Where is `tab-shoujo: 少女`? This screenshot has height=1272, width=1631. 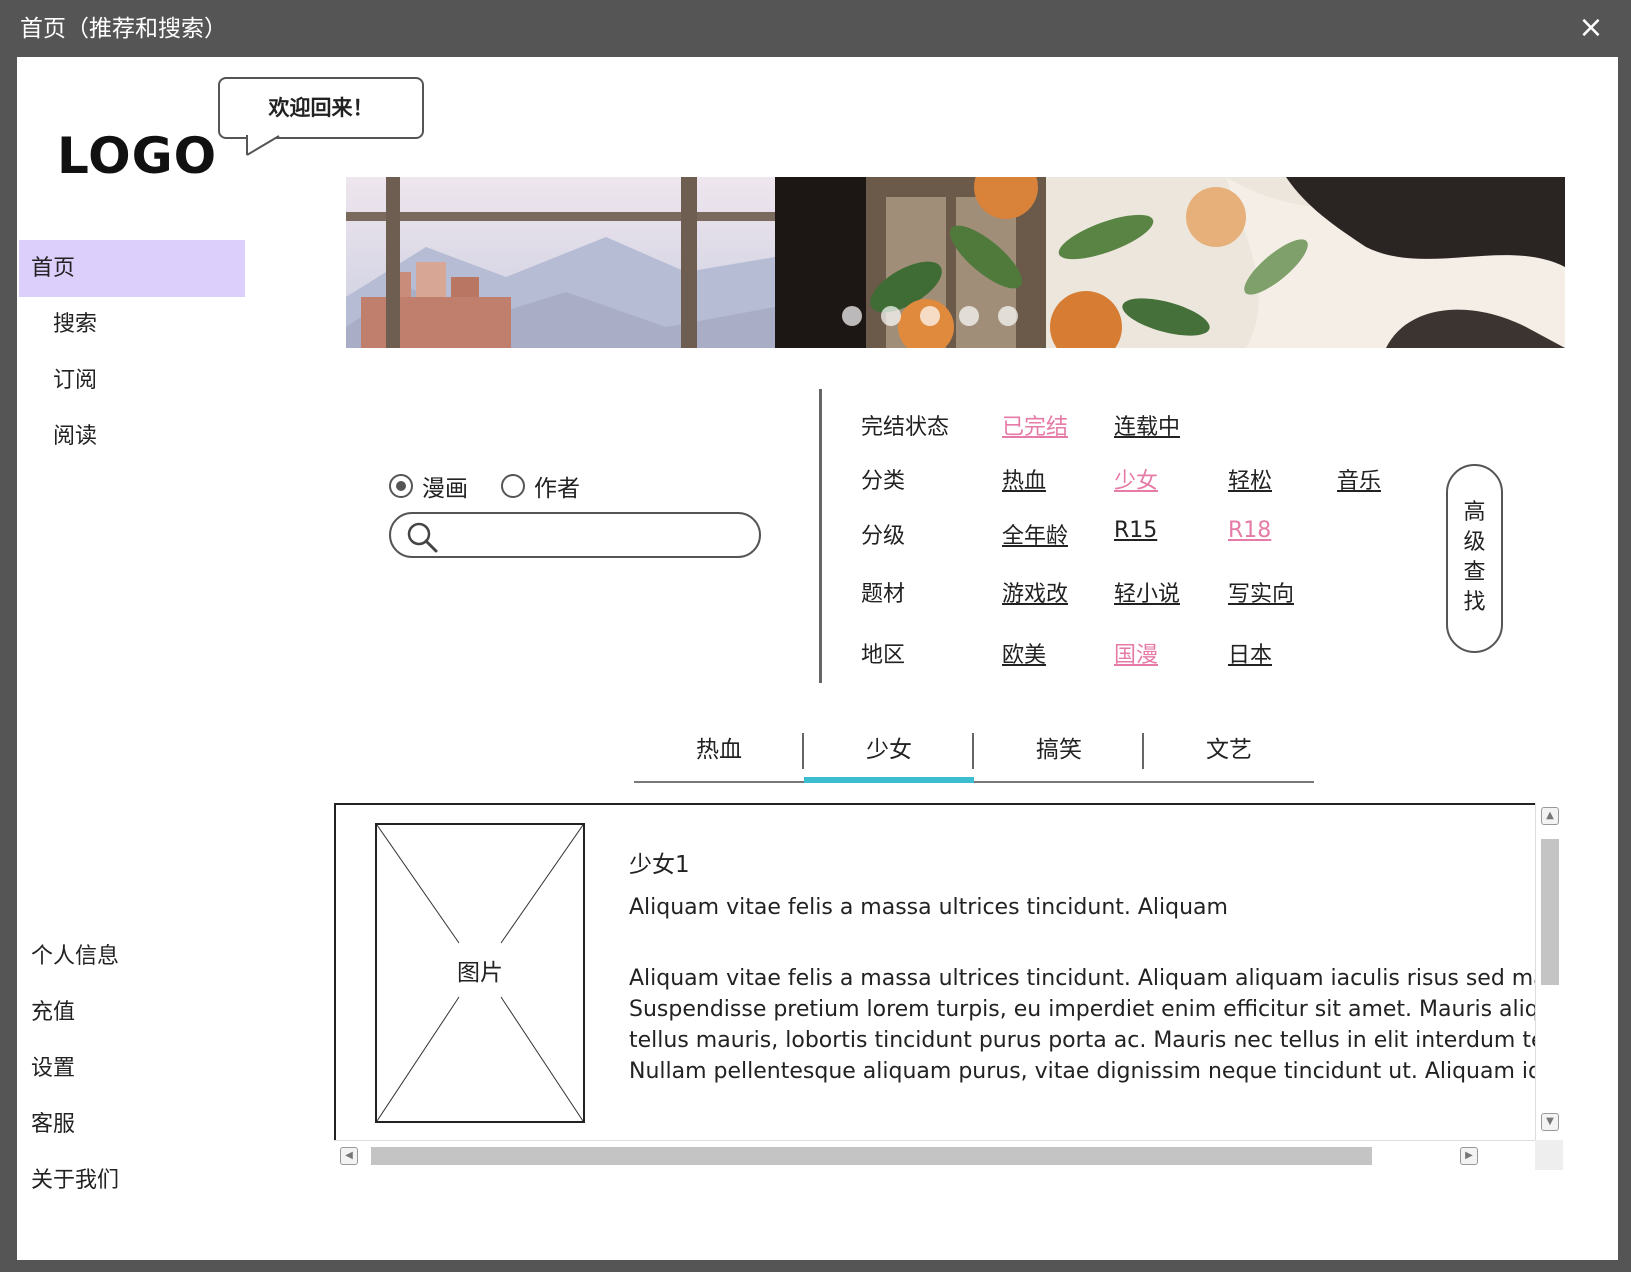
tab-shoujo: 少女 is located at coordinates (889, 755).